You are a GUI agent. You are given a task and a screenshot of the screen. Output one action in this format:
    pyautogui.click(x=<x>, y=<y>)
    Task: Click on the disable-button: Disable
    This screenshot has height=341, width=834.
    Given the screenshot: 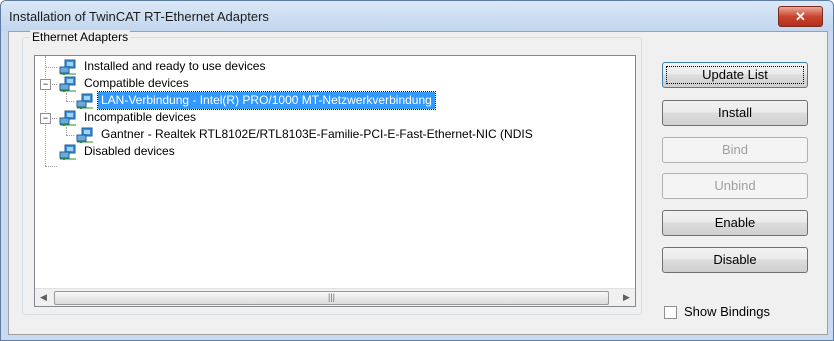 What is the action you would take?
    pyautogui.click(x=735, y=260)
    